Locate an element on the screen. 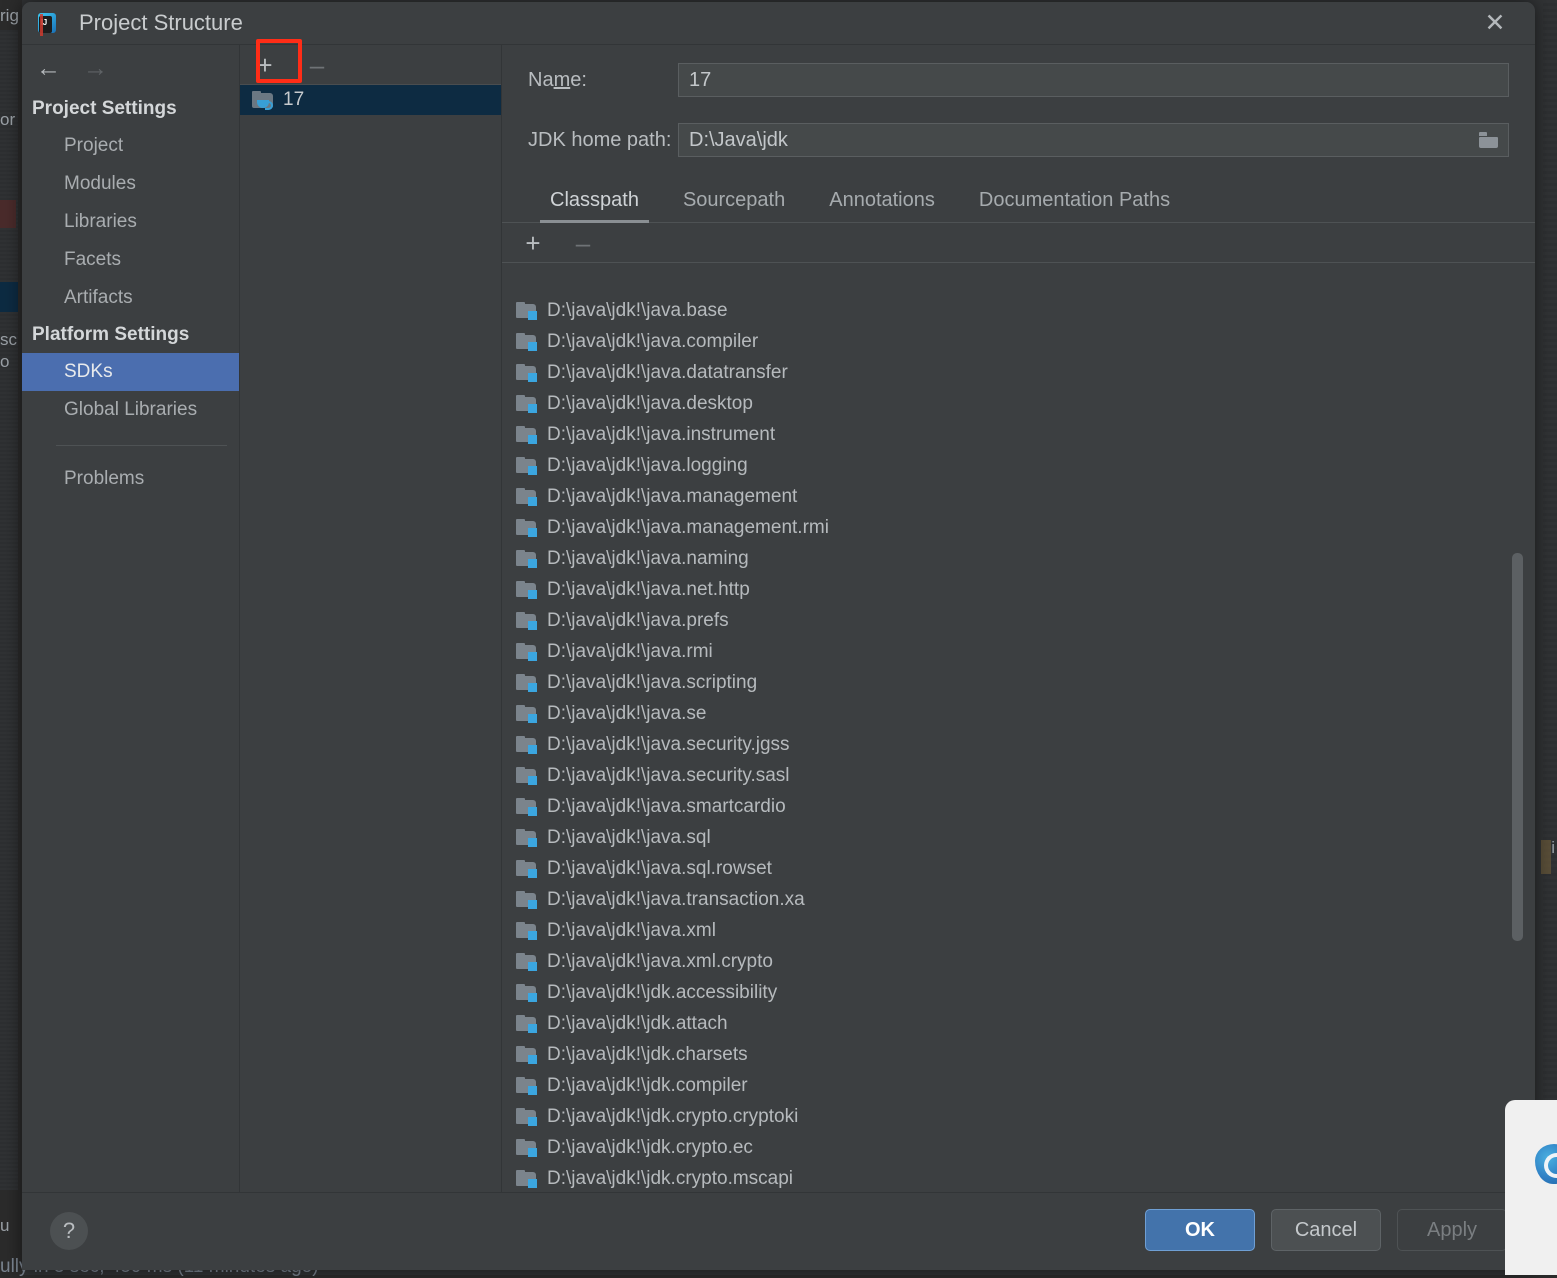  sidebar-item-modules: Modules is located at coordinates (130, 184).